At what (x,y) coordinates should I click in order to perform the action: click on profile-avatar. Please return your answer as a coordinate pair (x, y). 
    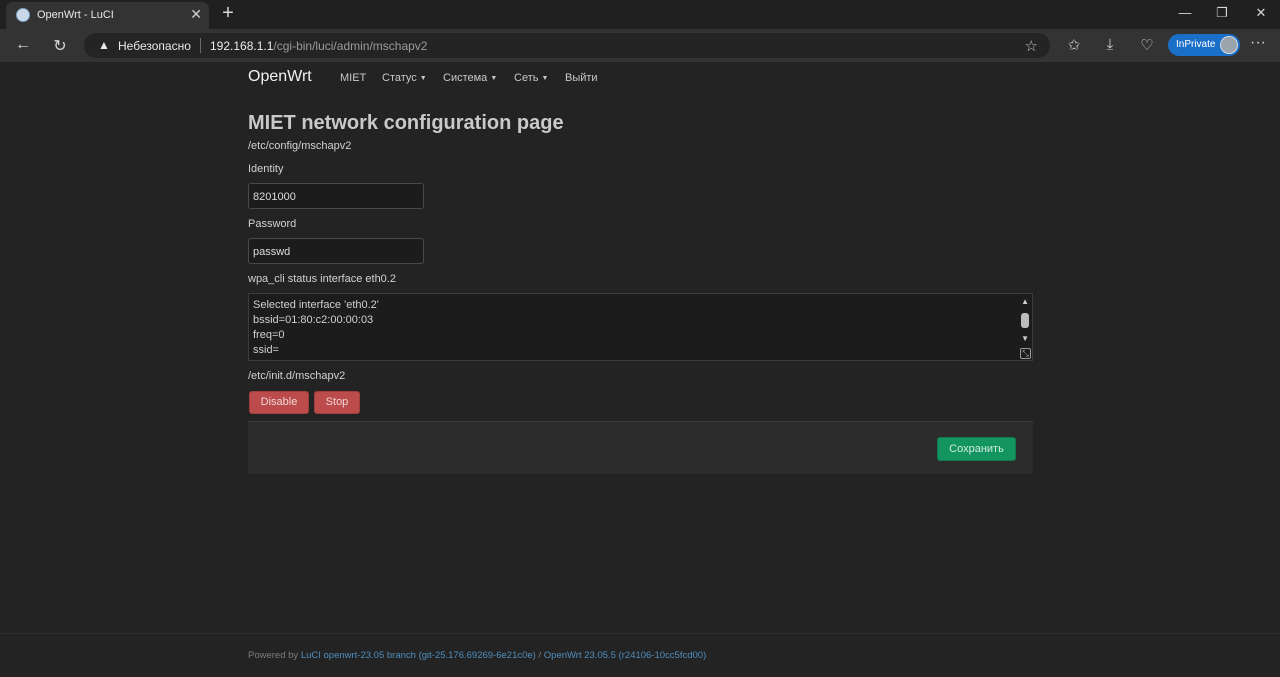
    Looking at the image, I should click on (1229, 45).